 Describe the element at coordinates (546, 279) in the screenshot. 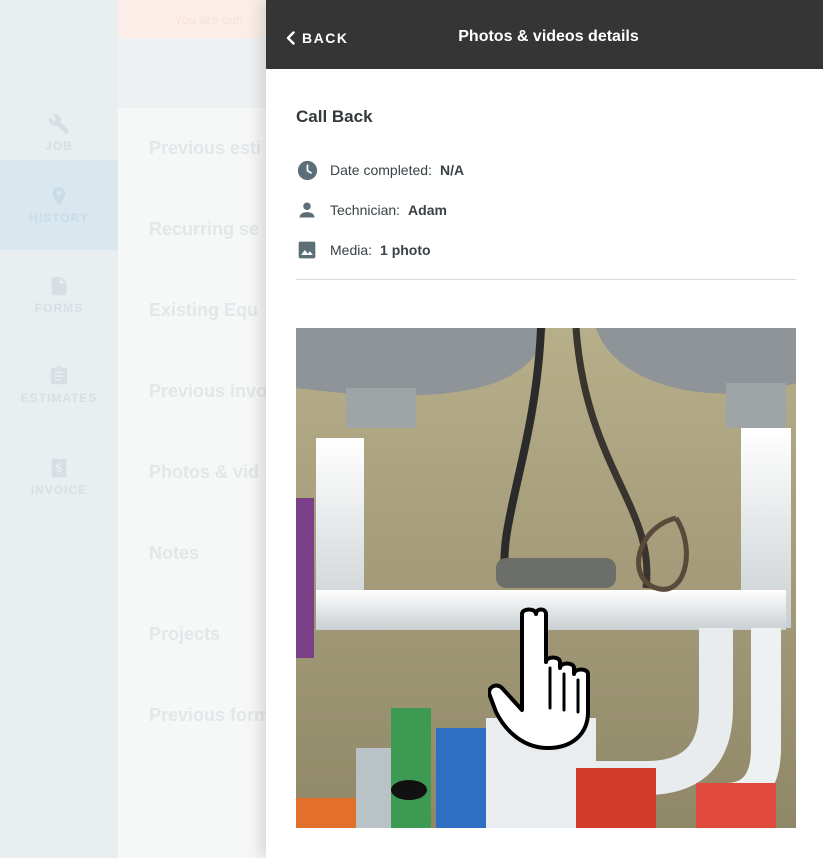

I see `divider` at that location.